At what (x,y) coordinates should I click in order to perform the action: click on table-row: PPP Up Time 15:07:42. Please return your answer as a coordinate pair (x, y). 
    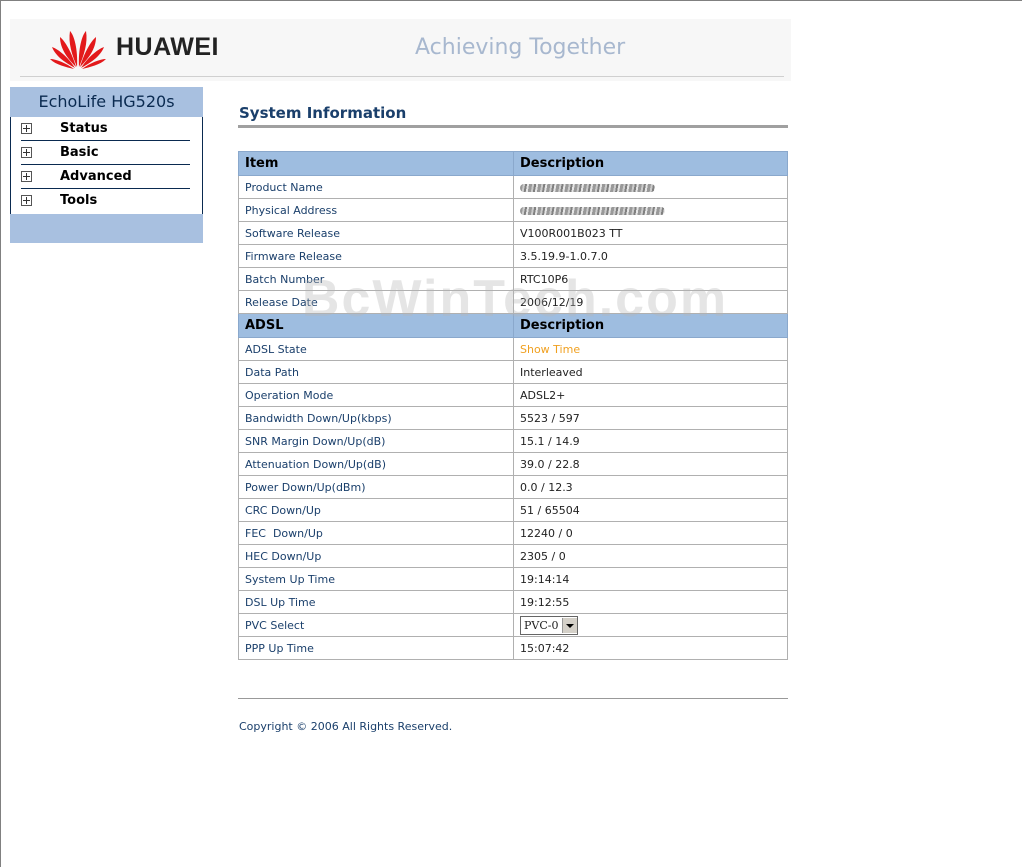
    Looking at the image, I should click on (513, 648).